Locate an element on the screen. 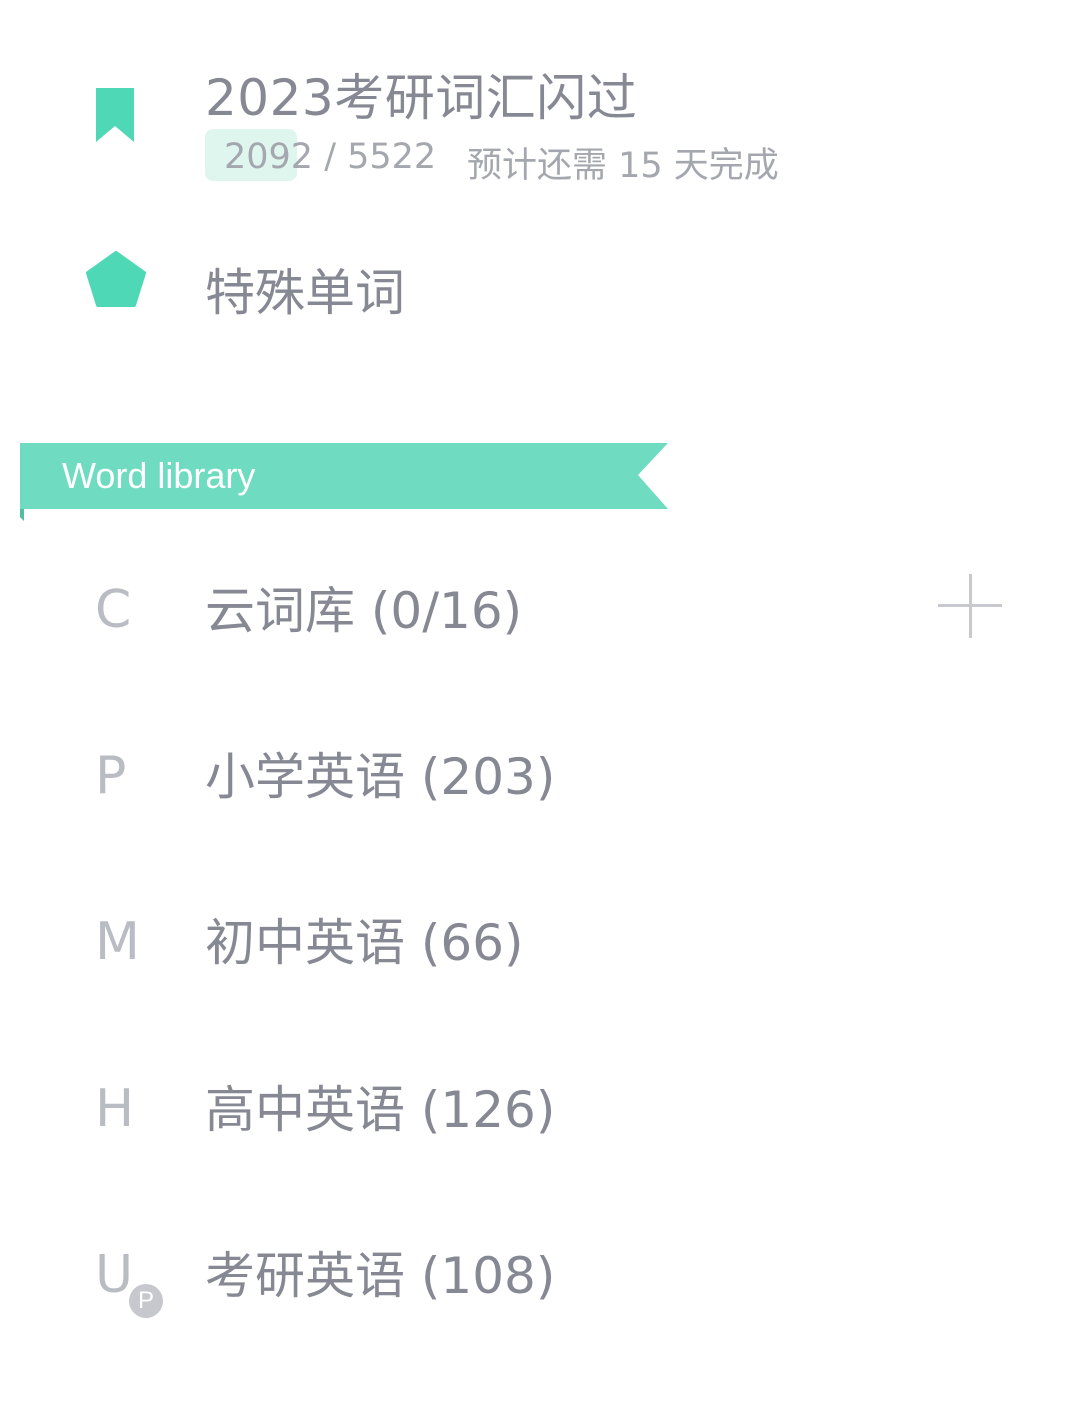 Image resolution: width=1080 pixels, height=1409 pixels. row-letter: M is located at coordinates (117, 942).